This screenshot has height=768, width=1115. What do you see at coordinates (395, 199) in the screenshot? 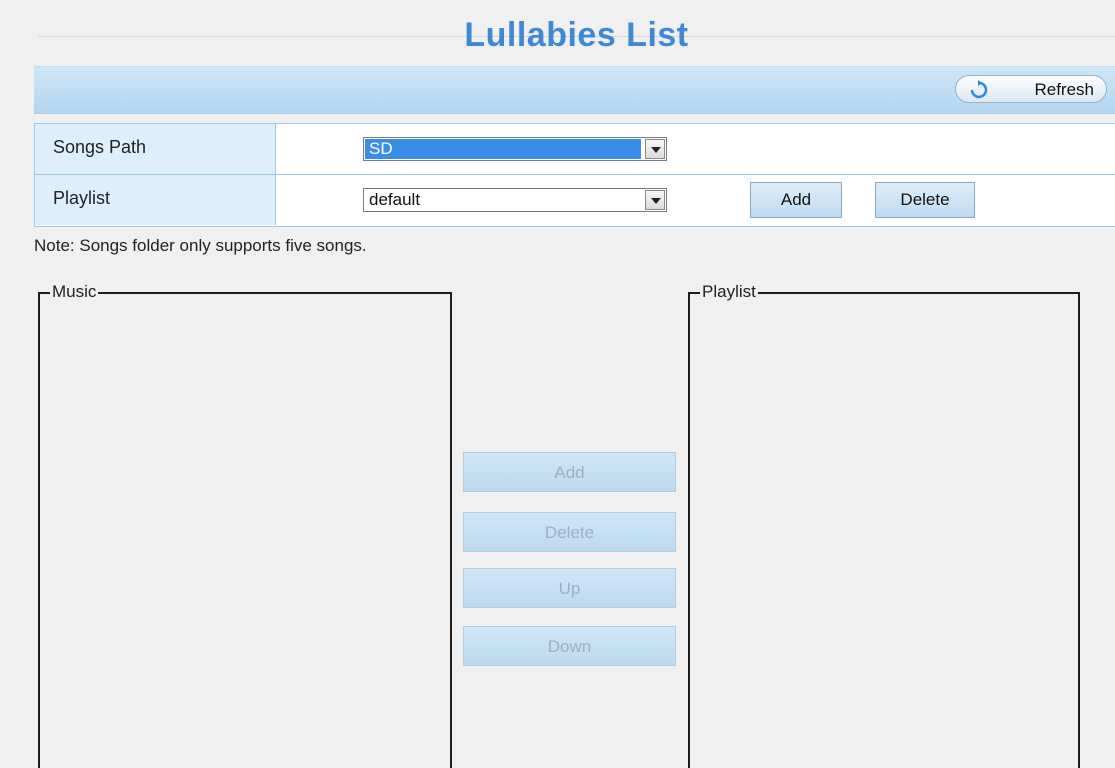
I see `playlist-value: default` at bounding box center [395, 199].